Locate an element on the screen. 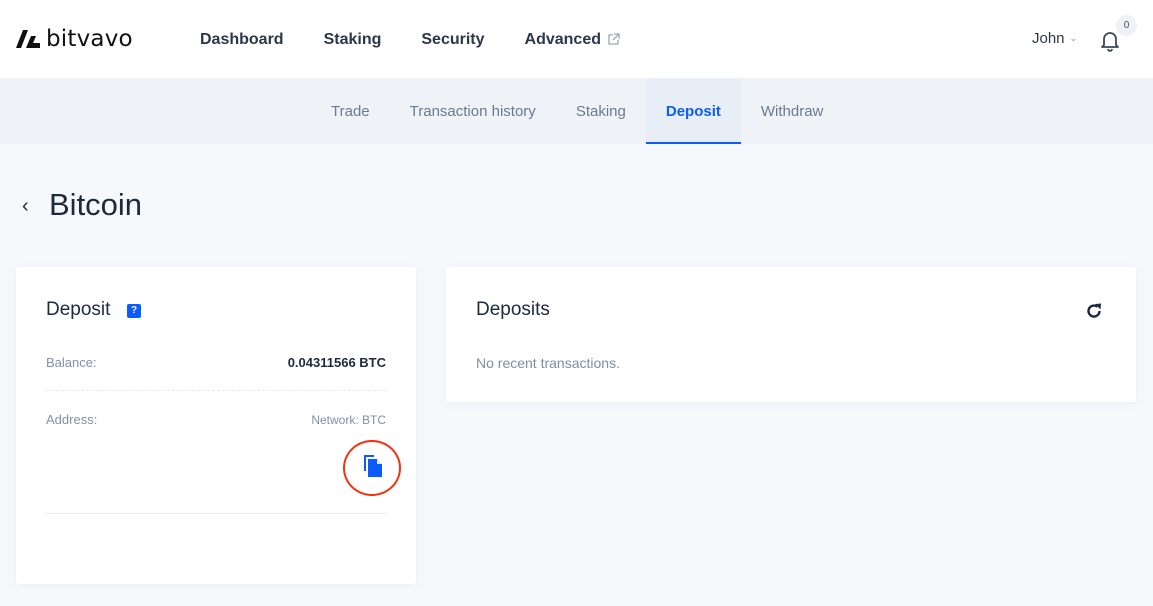 The height and width of the screenshot is (606, 1153). user-menu: John ⌄ is located at coordinates (1054, 38).